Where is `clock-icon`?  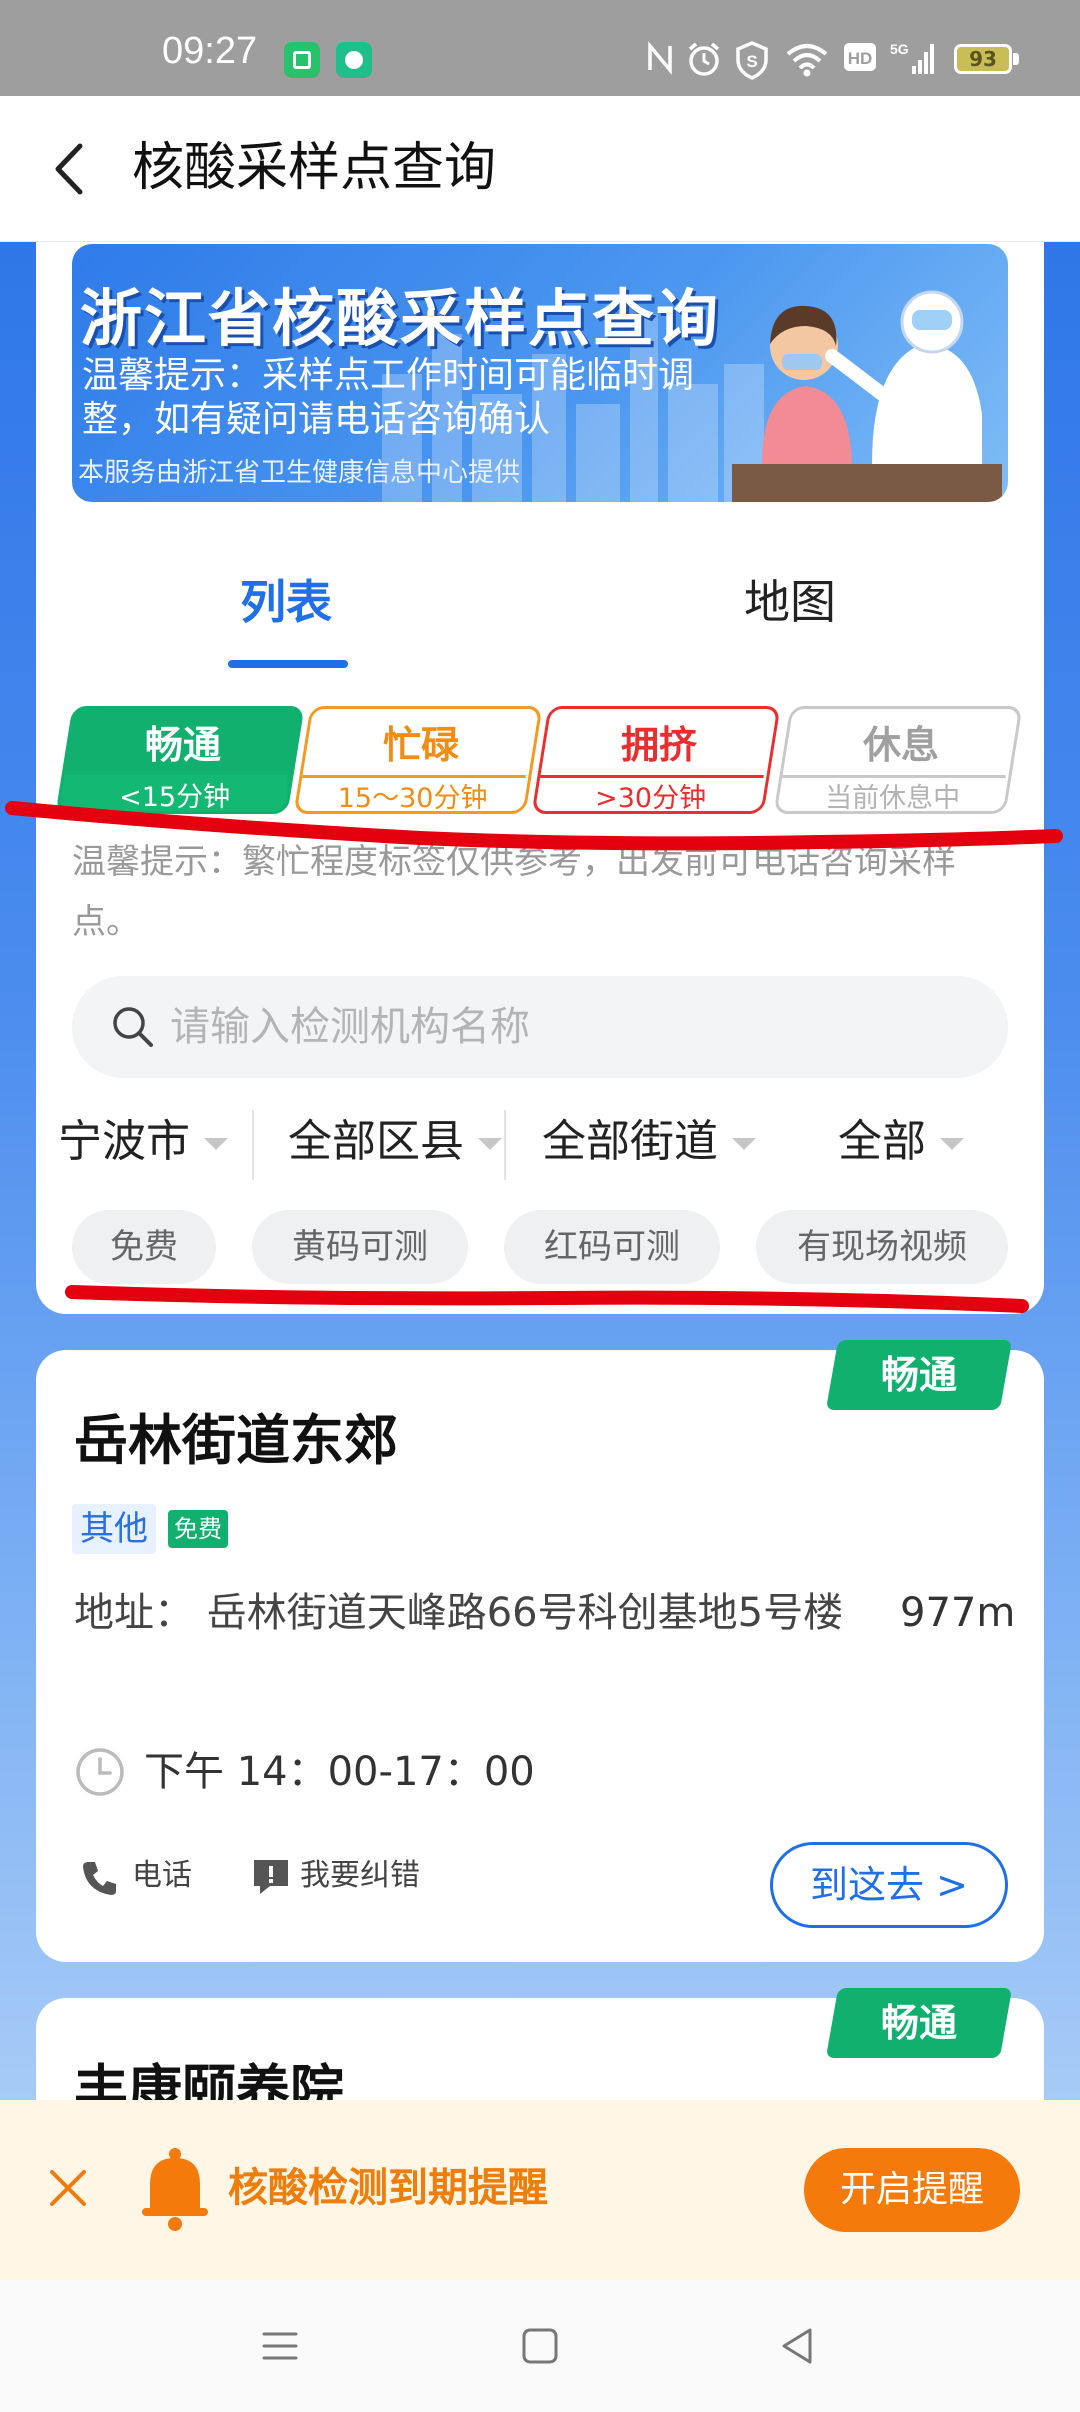
clock-icon is located at coordinates (100, 1772).